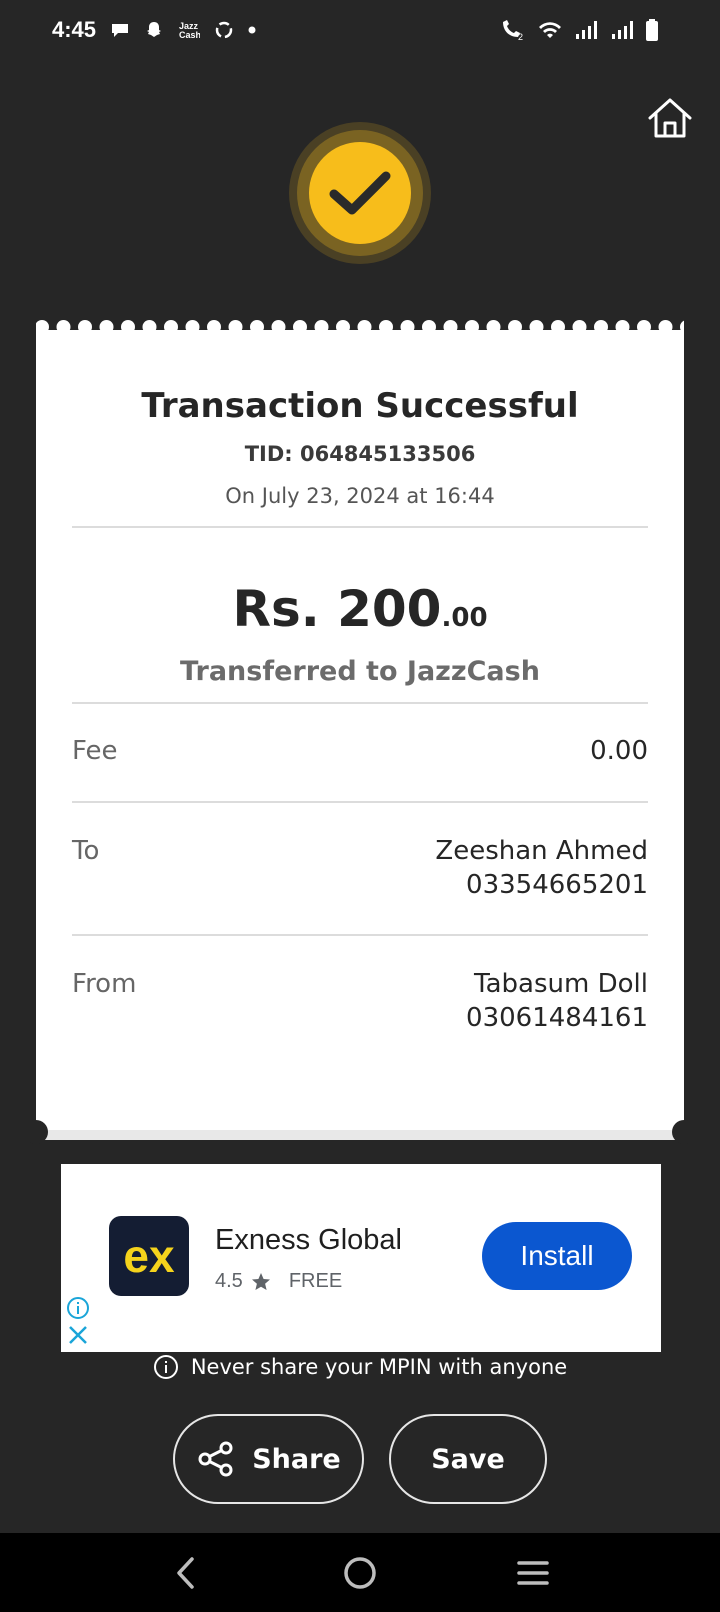 The image size is (720, 1612). I want to click on success-badge, so click(360, 193).